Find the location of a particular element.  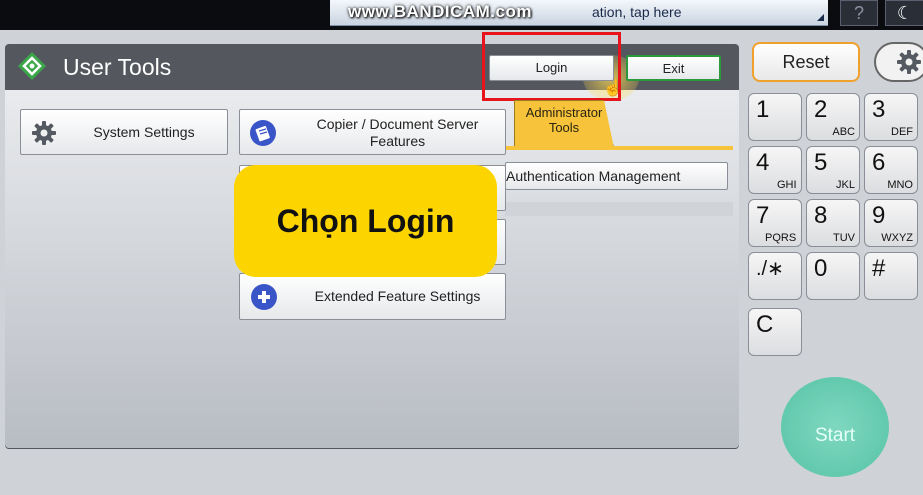

page-title: User Tools is located at coordinates (117, 67).